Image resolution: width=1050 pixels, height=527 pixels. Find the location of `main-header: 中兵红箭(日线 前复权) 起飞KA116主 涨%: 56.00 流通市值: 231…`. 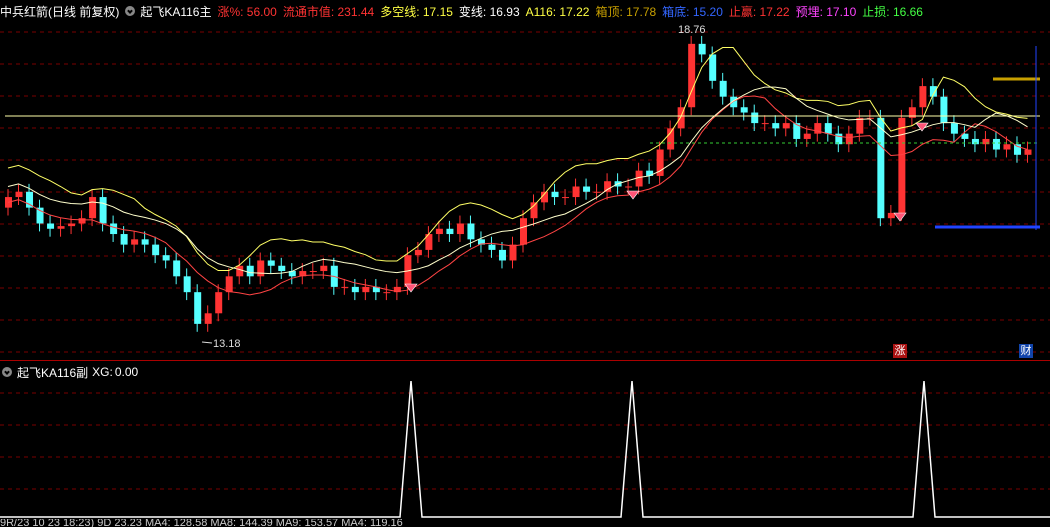

main-header: 中兵红箭(日线 前复权) 起飞KA116主 涨%: 56.00 流通市值: 231… is located at coordinates (467, 11).